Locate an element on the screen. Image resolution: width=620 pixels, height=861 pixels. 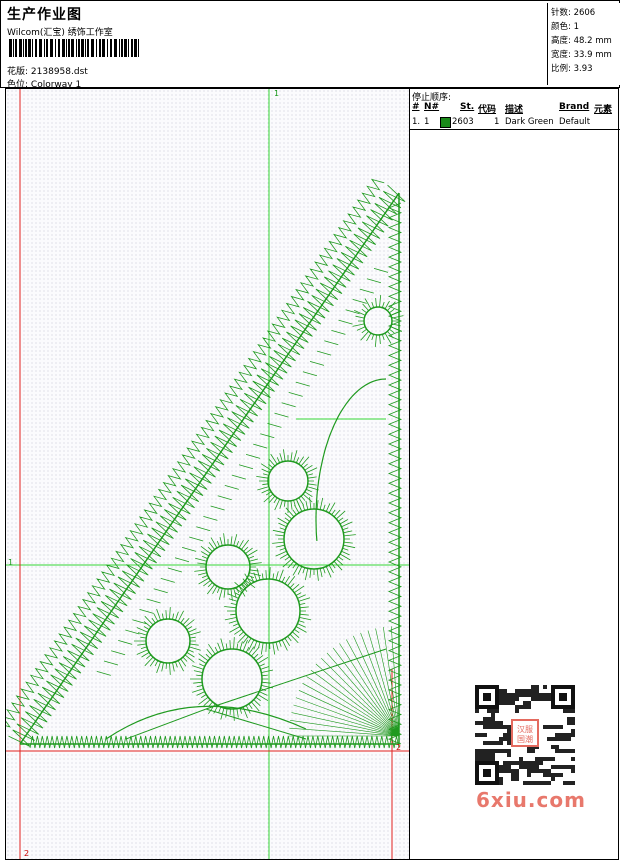
stat-colors: 颜色: 1 is located at coordinates (565, 27).